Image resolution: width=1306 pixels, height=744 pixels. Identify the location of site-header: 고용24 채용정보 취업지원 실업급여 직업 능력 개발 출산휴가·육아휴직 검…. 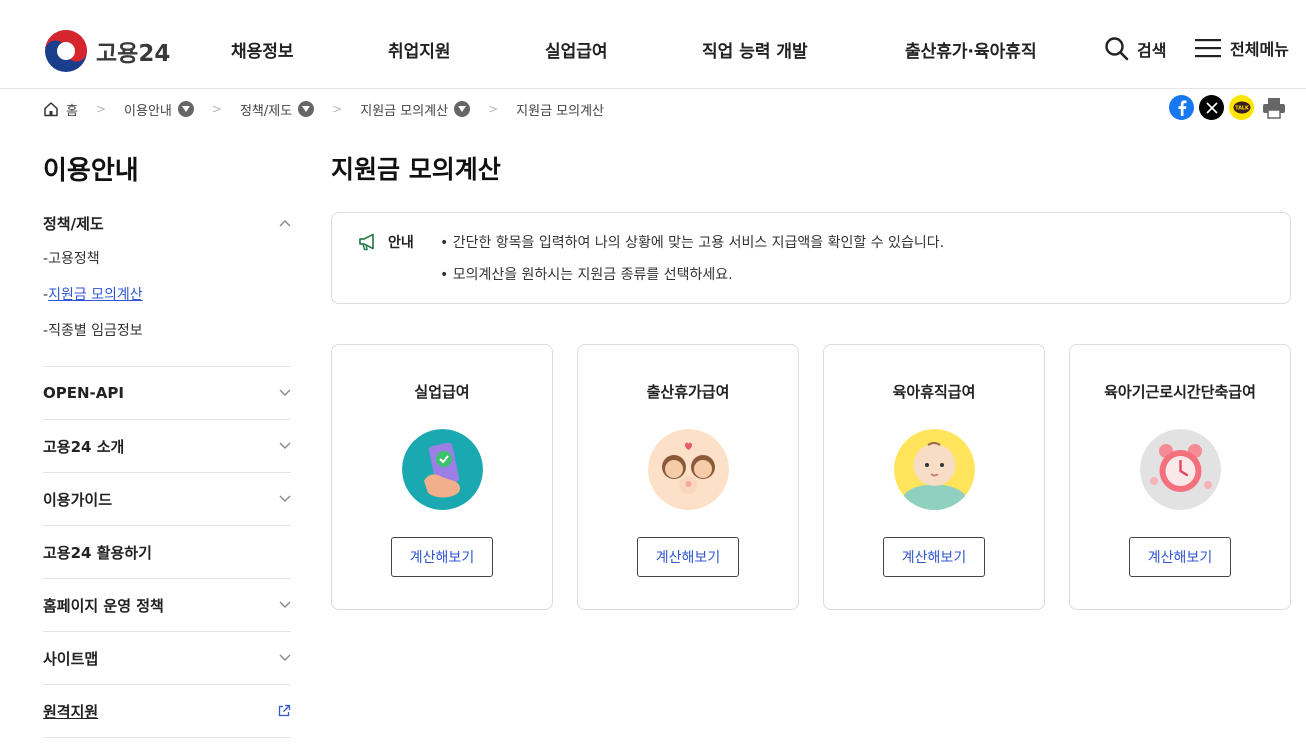
(653, 44).